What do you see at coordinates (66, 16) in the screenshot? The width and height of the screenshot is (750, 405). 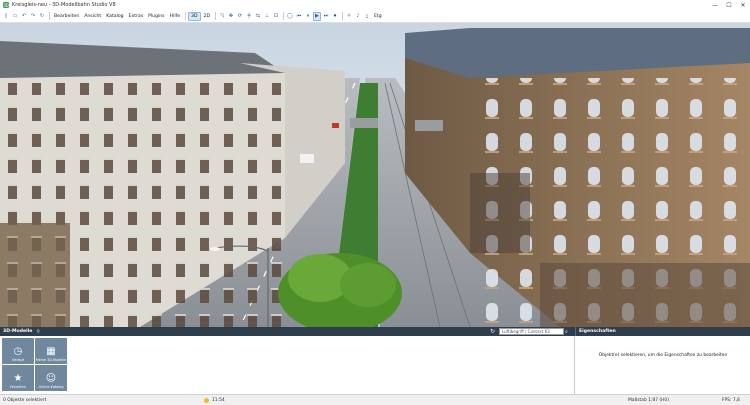 I see `menu-bearbeiten: Bearbeiten` at bounding box center [66, 16].